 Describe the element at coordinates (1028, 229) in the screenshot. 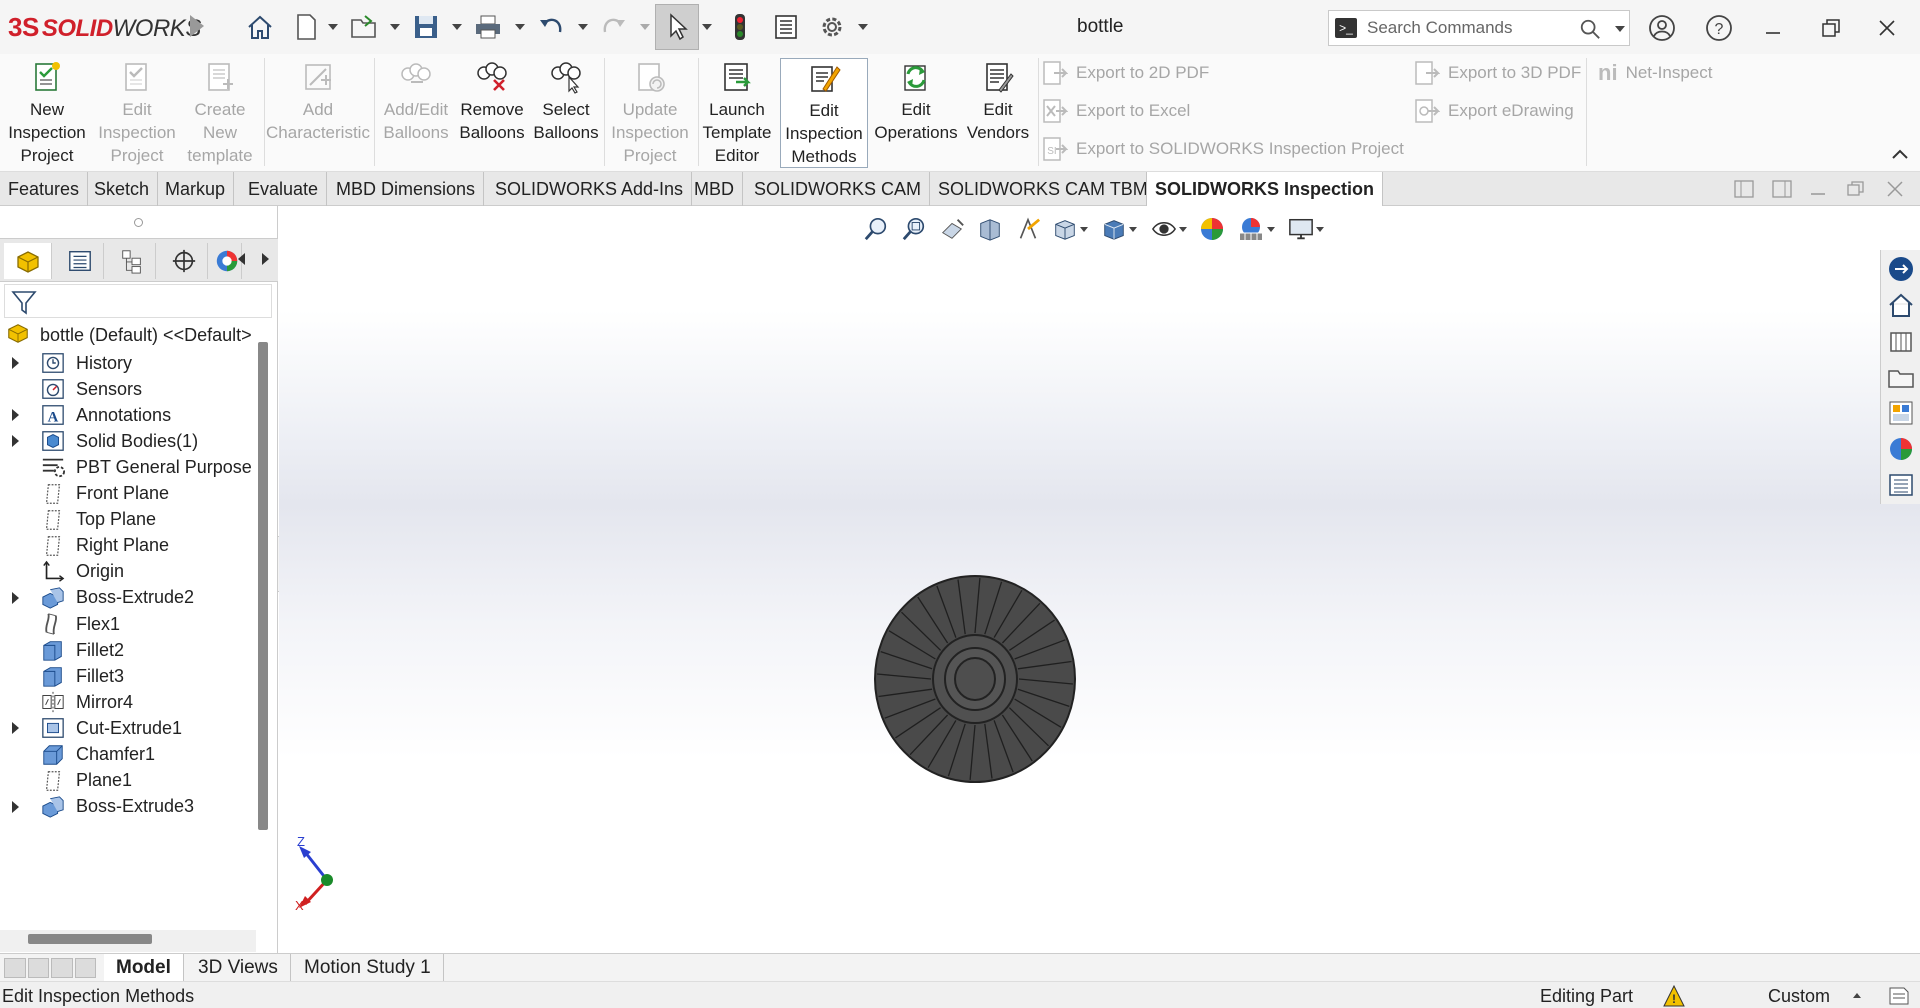

I see `dynamic-annotation-views-icon` at that location.